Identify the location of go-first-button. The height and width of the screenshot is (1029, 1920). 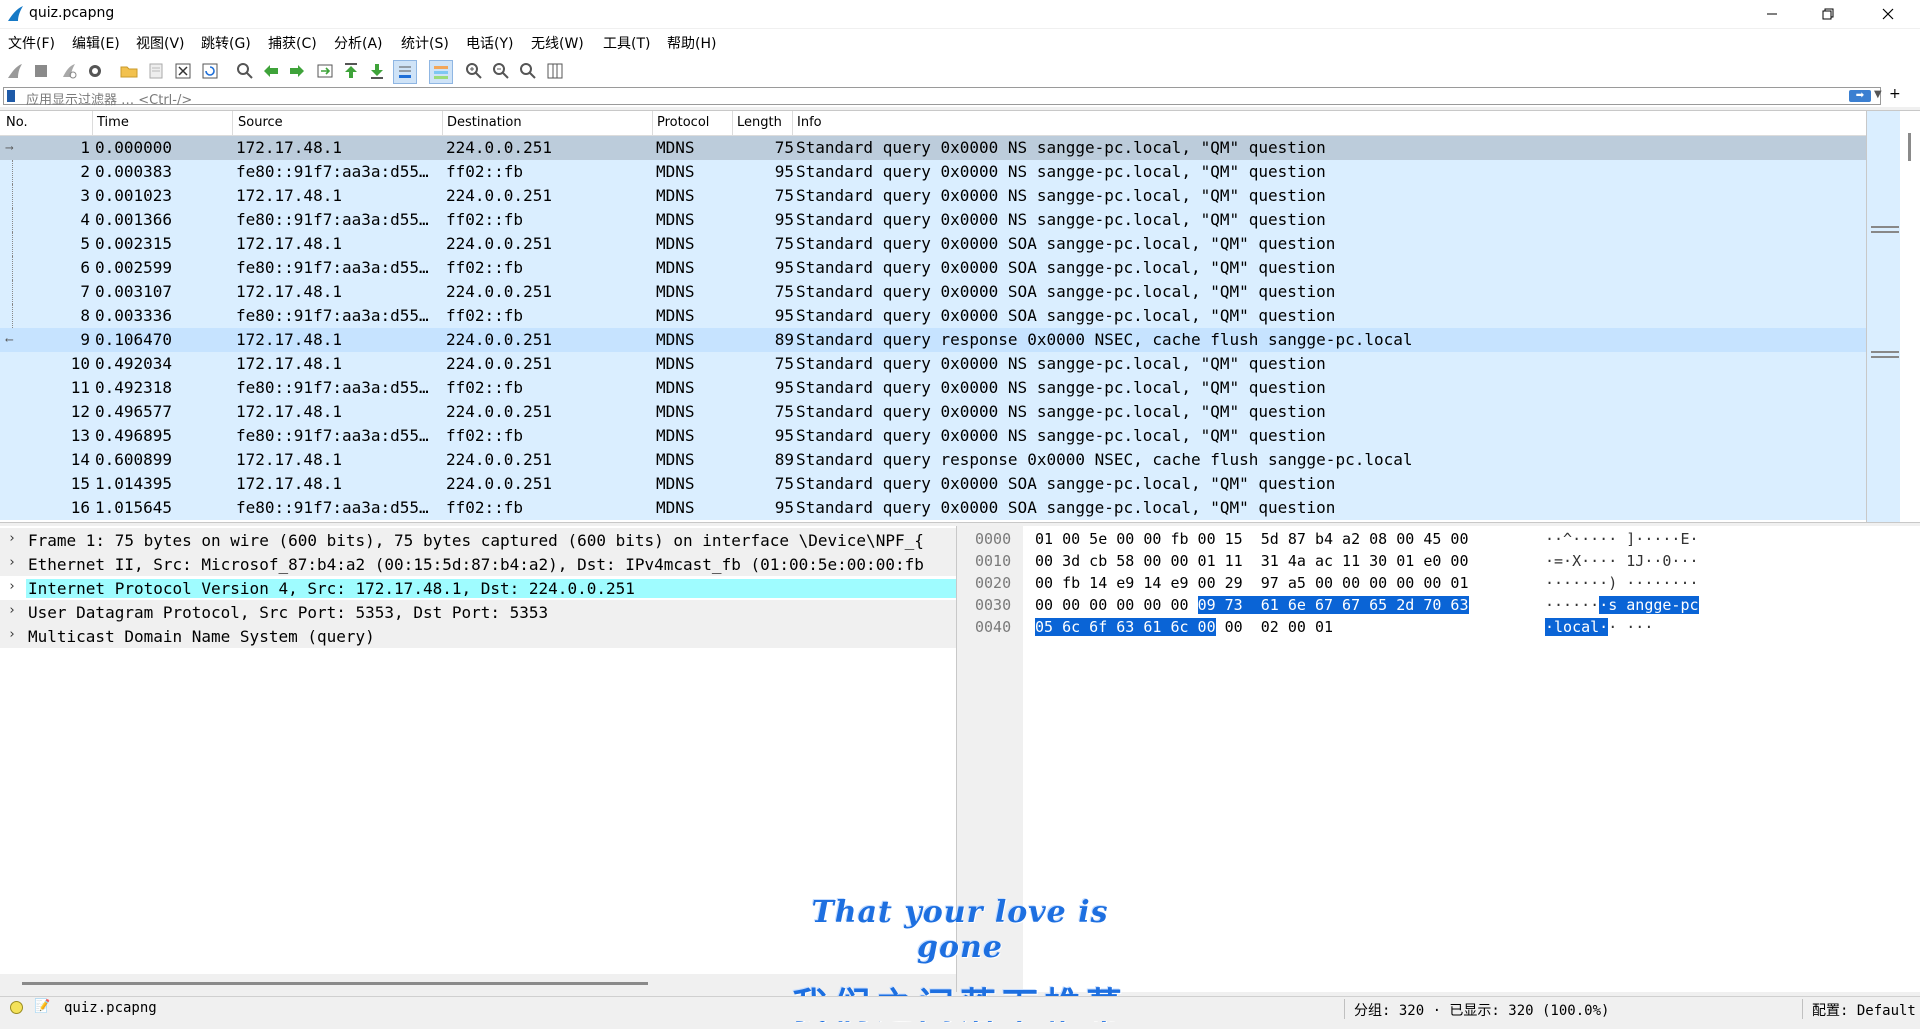
(351, 71).